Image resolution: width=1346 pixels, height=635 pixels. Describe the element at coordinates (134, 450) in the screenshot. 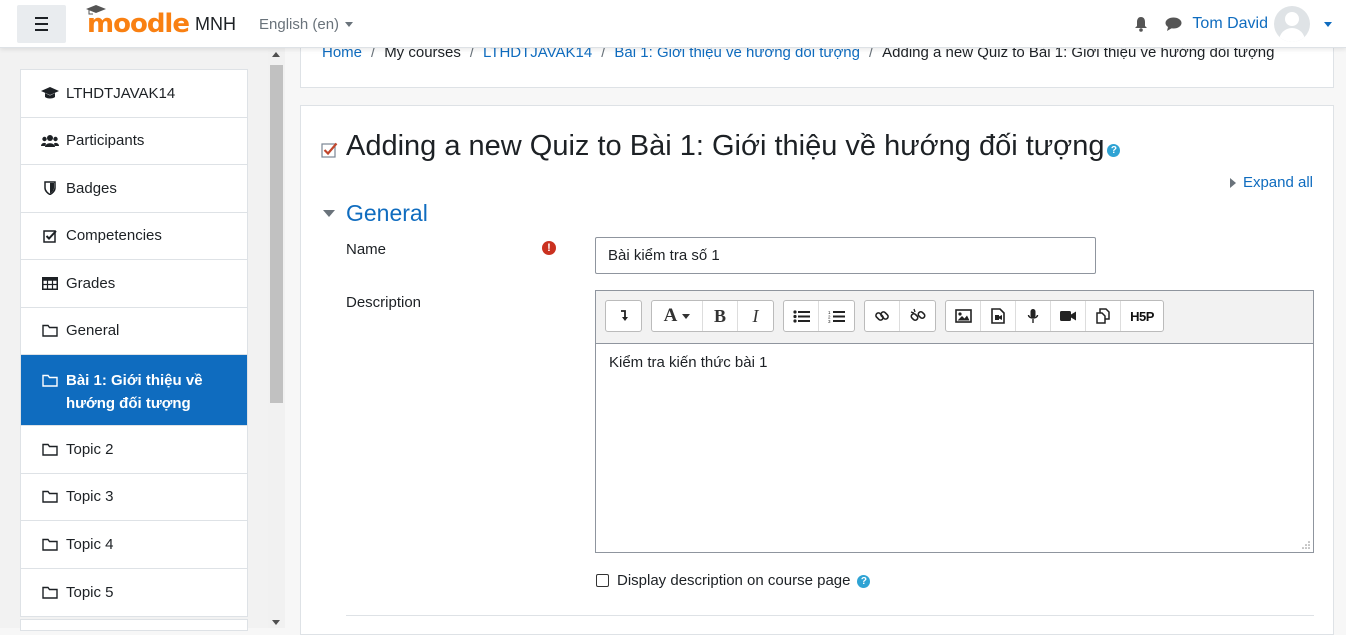

I see `sidebar-item-topic-2: Topic 2` at that location.